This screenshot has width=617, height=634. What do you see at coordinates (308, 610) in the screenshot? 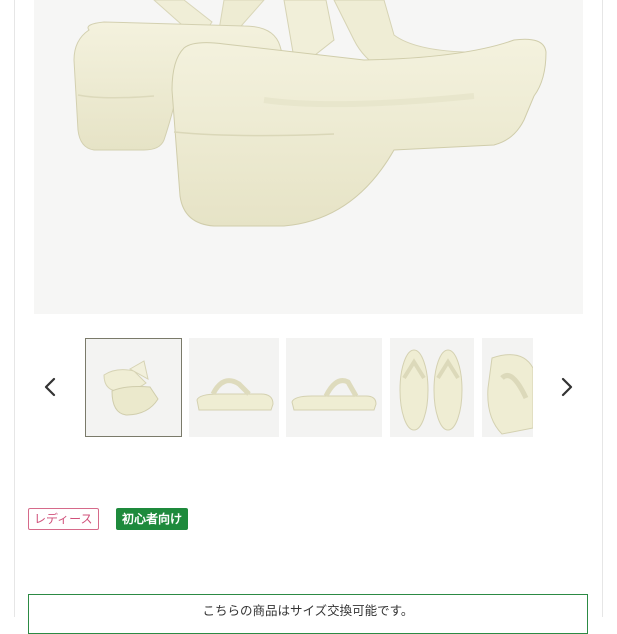
I see `size-exchange-notice-text: こちらの商品はサイズ交換可能です。` at bounding box center [308, 610].